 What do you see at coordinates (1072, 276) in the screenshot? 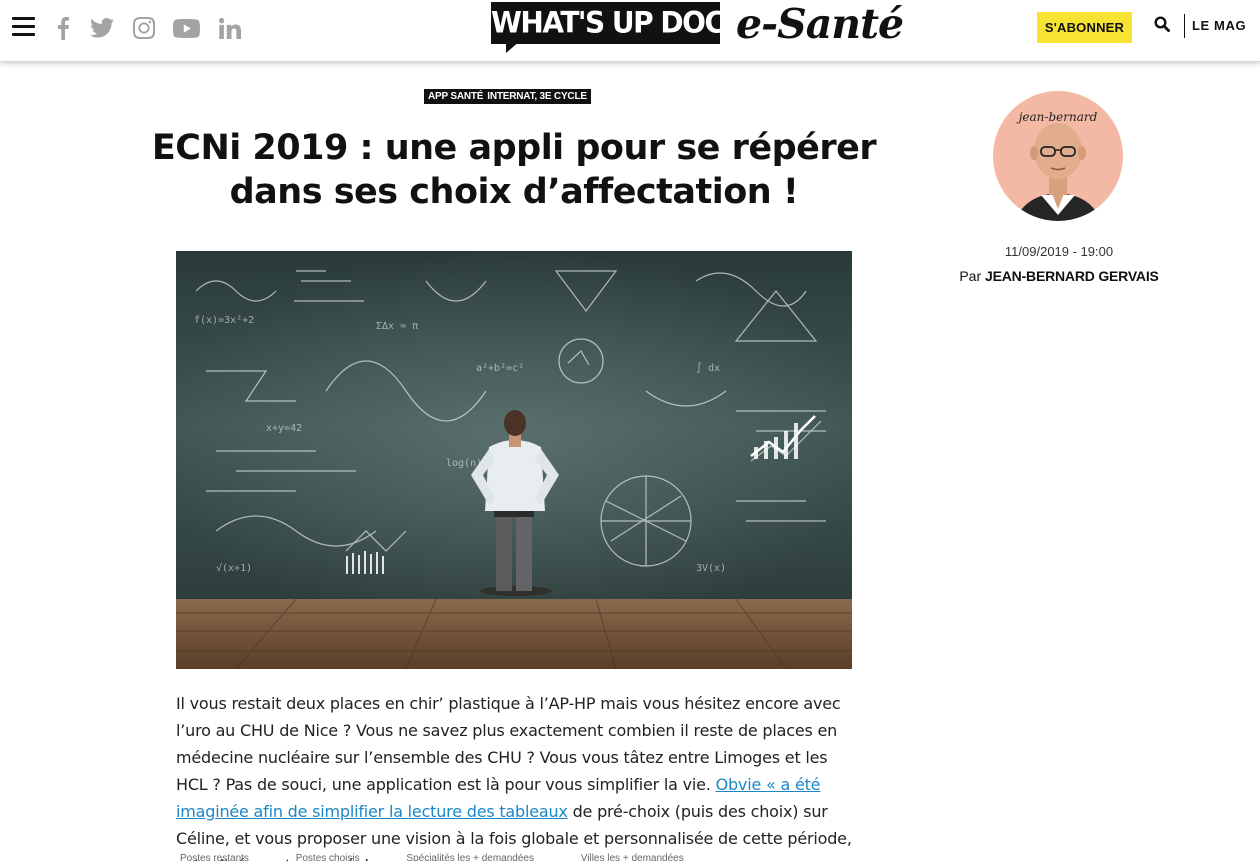
I see `author-name: JEAN-BERNARD GERVAIS` at bounding box center [1072, 276].